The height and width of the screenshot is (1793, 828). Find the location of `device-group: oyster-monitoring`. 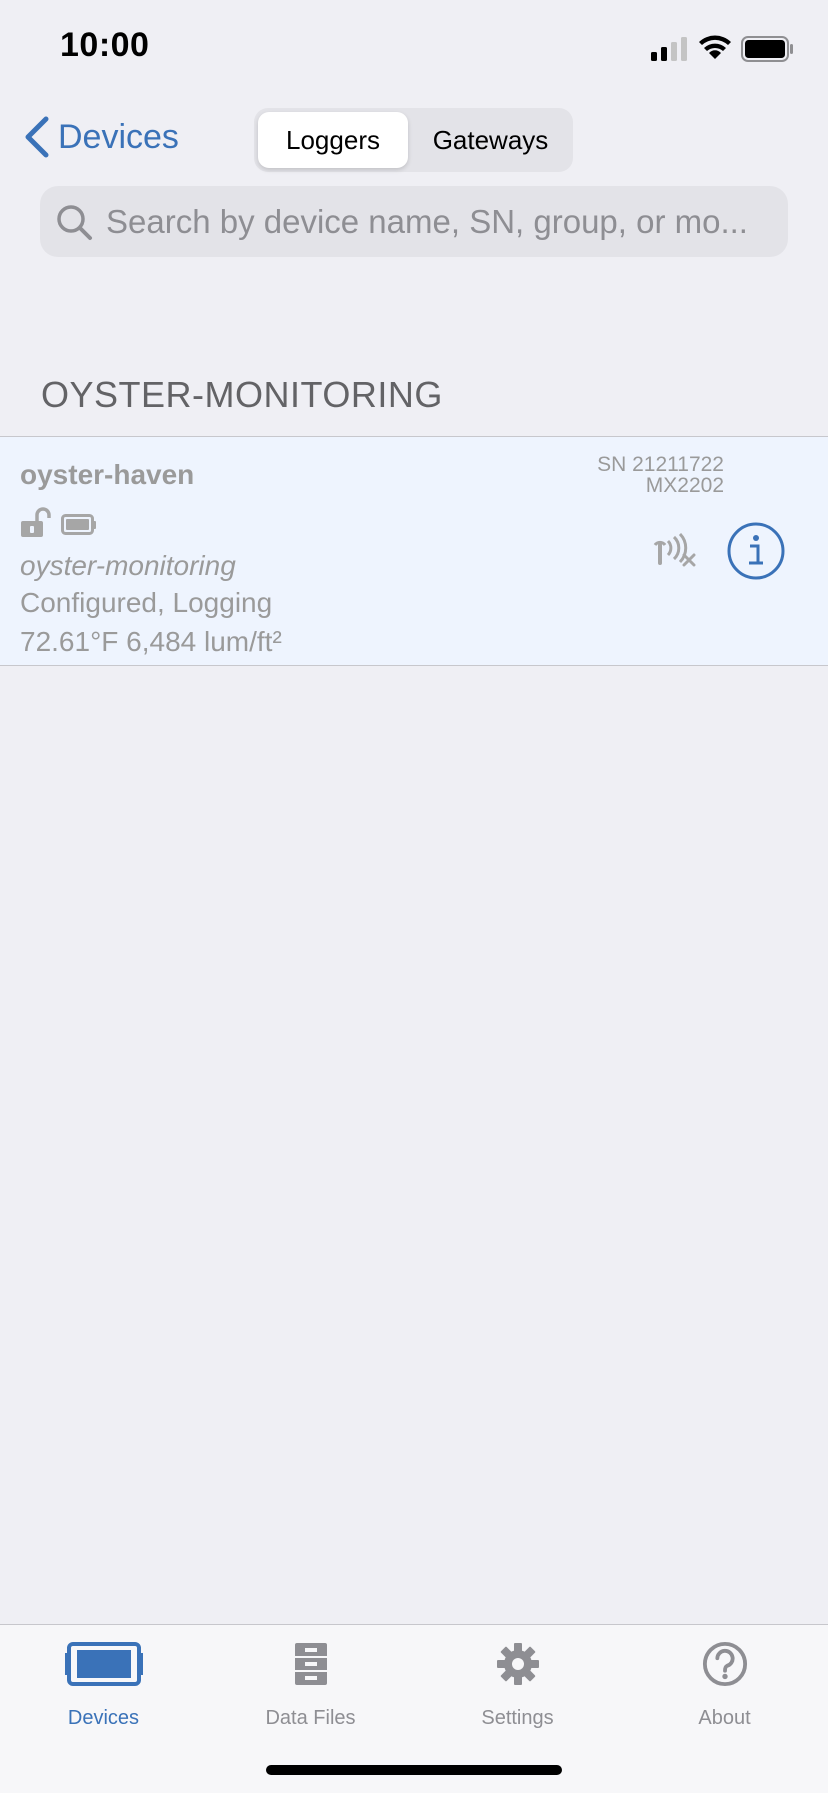

device-group: oyster-monitoring is located at coordinates (128, 565).